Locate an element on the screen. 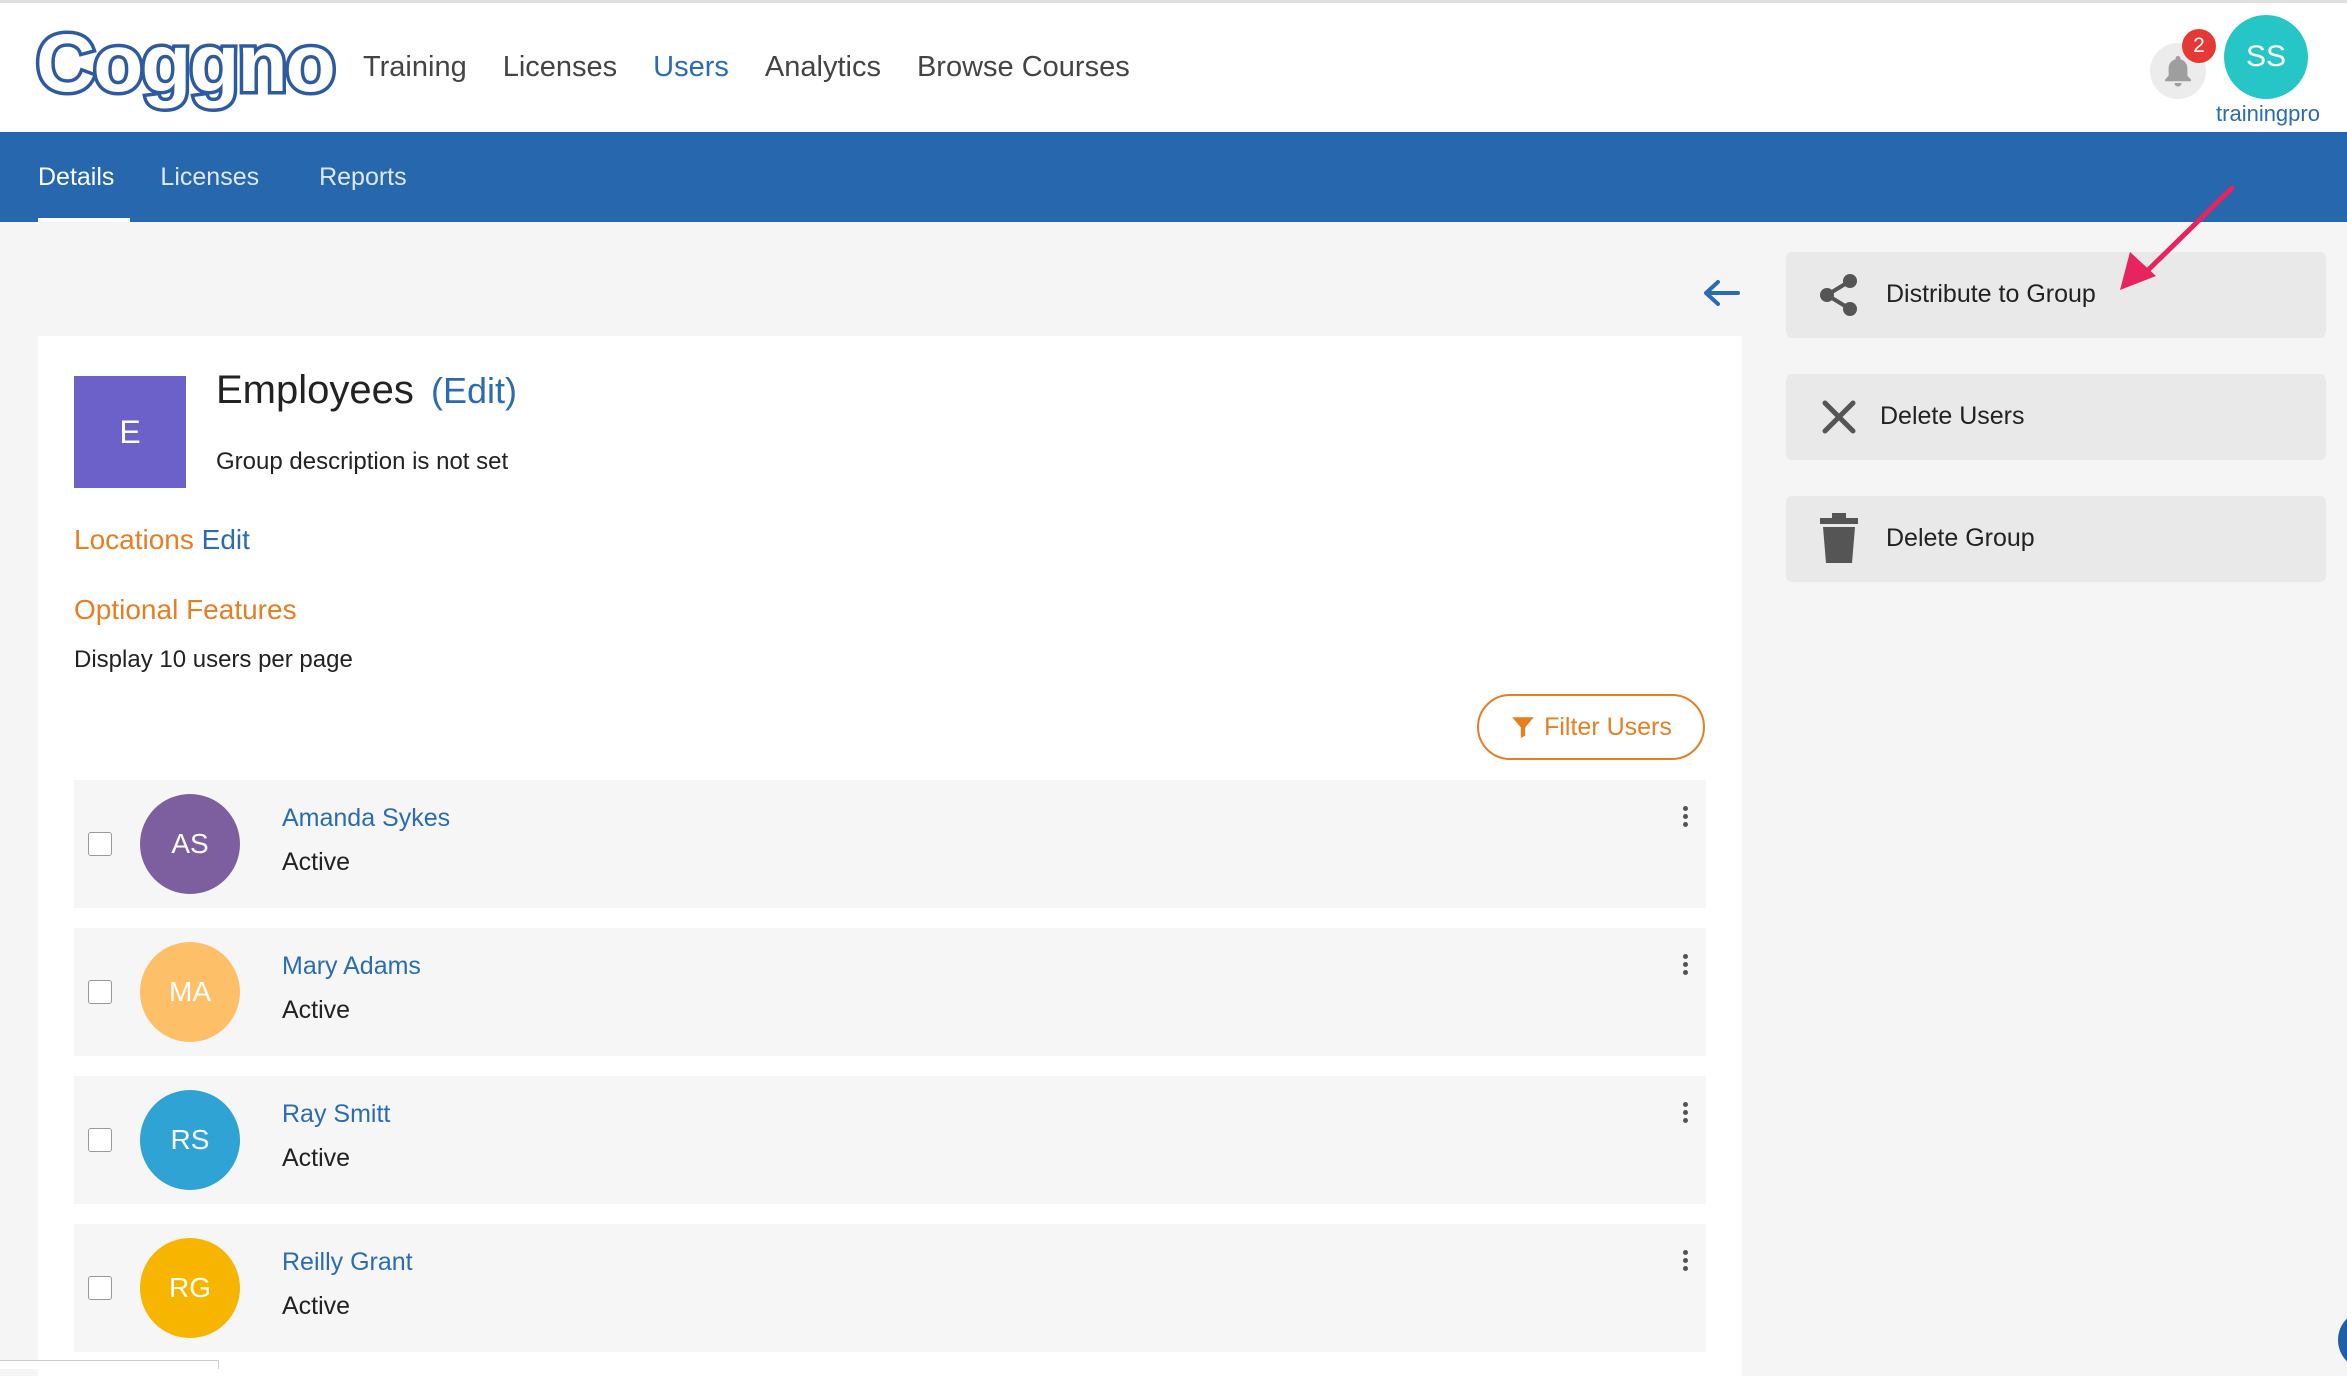 This screenshot has height=1376, width=2347. edit-group-link: (Edit) is located at coordinates (474, 390).